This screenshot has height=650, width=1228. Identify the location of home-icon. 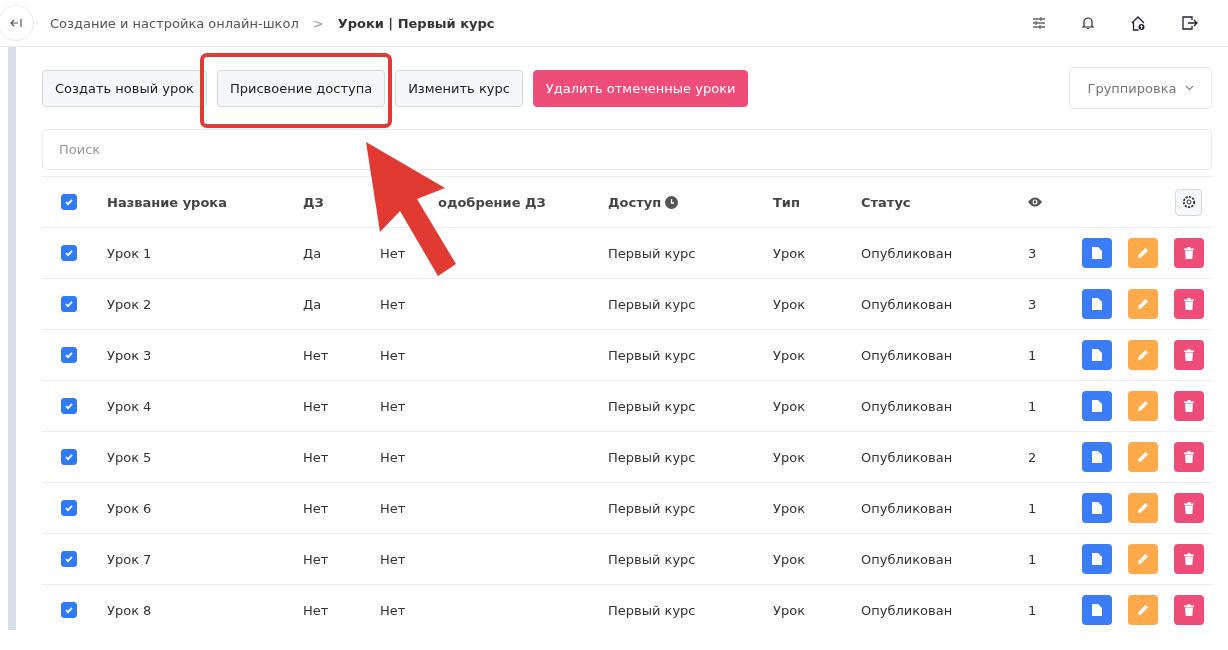
(1138, 23).